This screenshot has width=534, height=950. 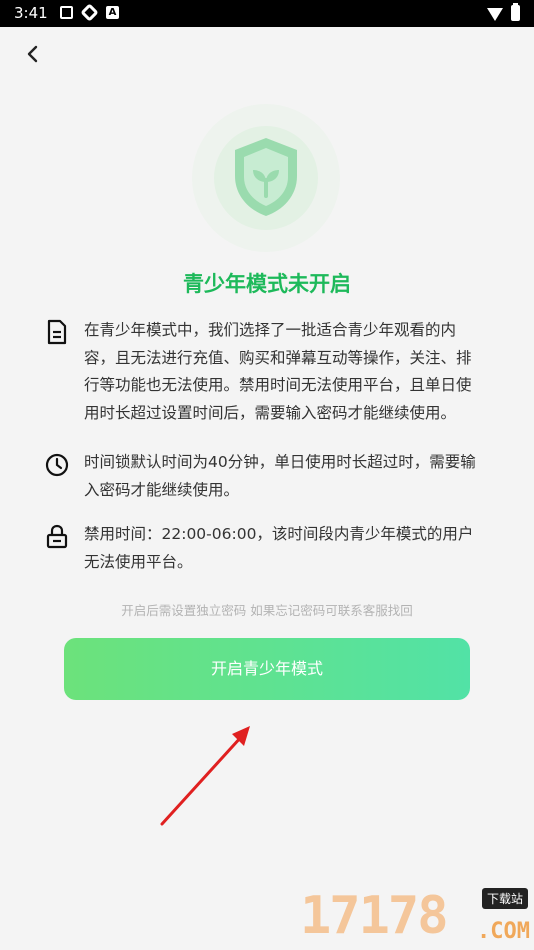 What do you see at coordinates (503, 931) in the screenshot?
I see `watermark-suffix: .COM` at bounding box center [503, 931].